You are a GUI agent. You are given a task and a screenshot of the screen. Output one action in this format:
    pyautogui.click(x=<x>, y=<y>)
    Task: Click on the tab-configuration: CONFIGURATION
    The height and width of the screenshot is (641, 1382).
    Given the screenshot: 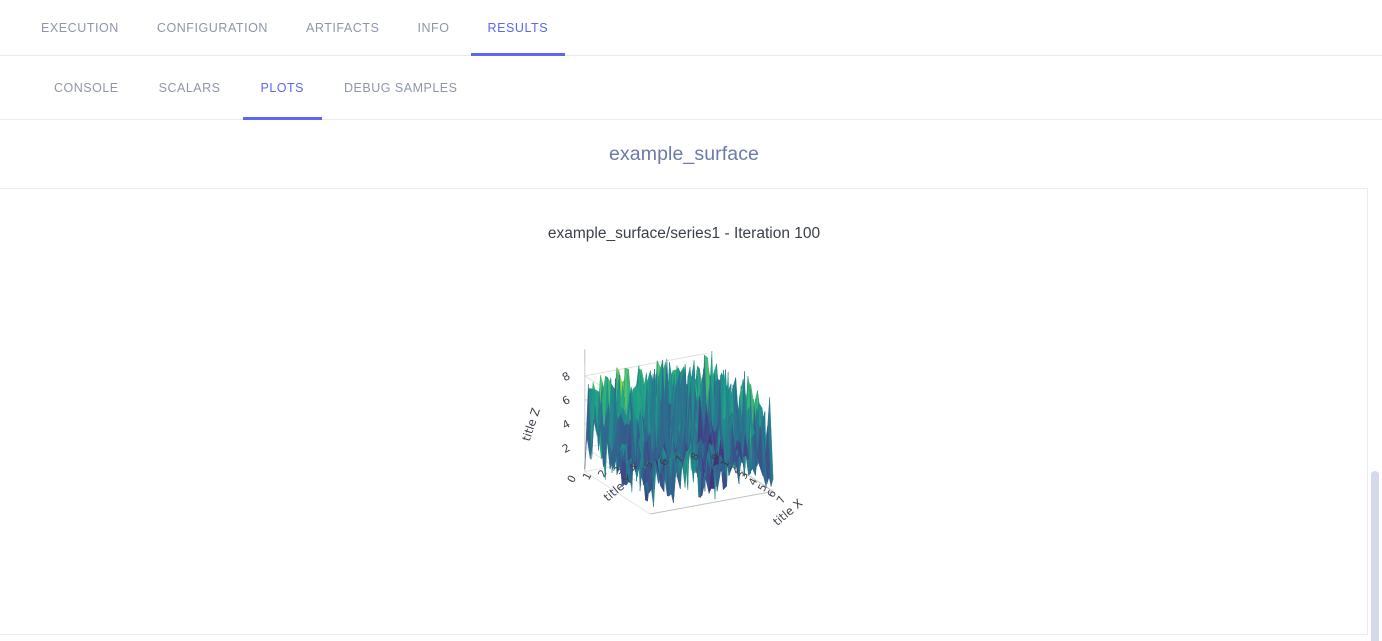 What is the action you would take?
    pyautogui.click(x=212, y=28)
    